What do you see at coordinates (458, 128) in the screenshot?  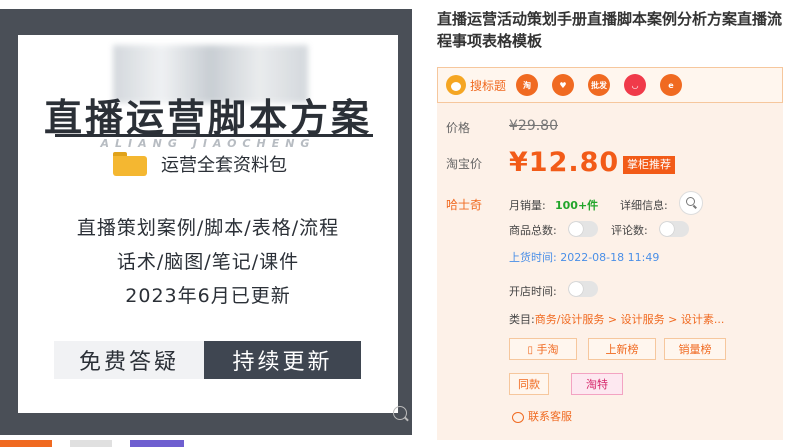 I see `price-label: 价格` at bounding box center [458, 128].